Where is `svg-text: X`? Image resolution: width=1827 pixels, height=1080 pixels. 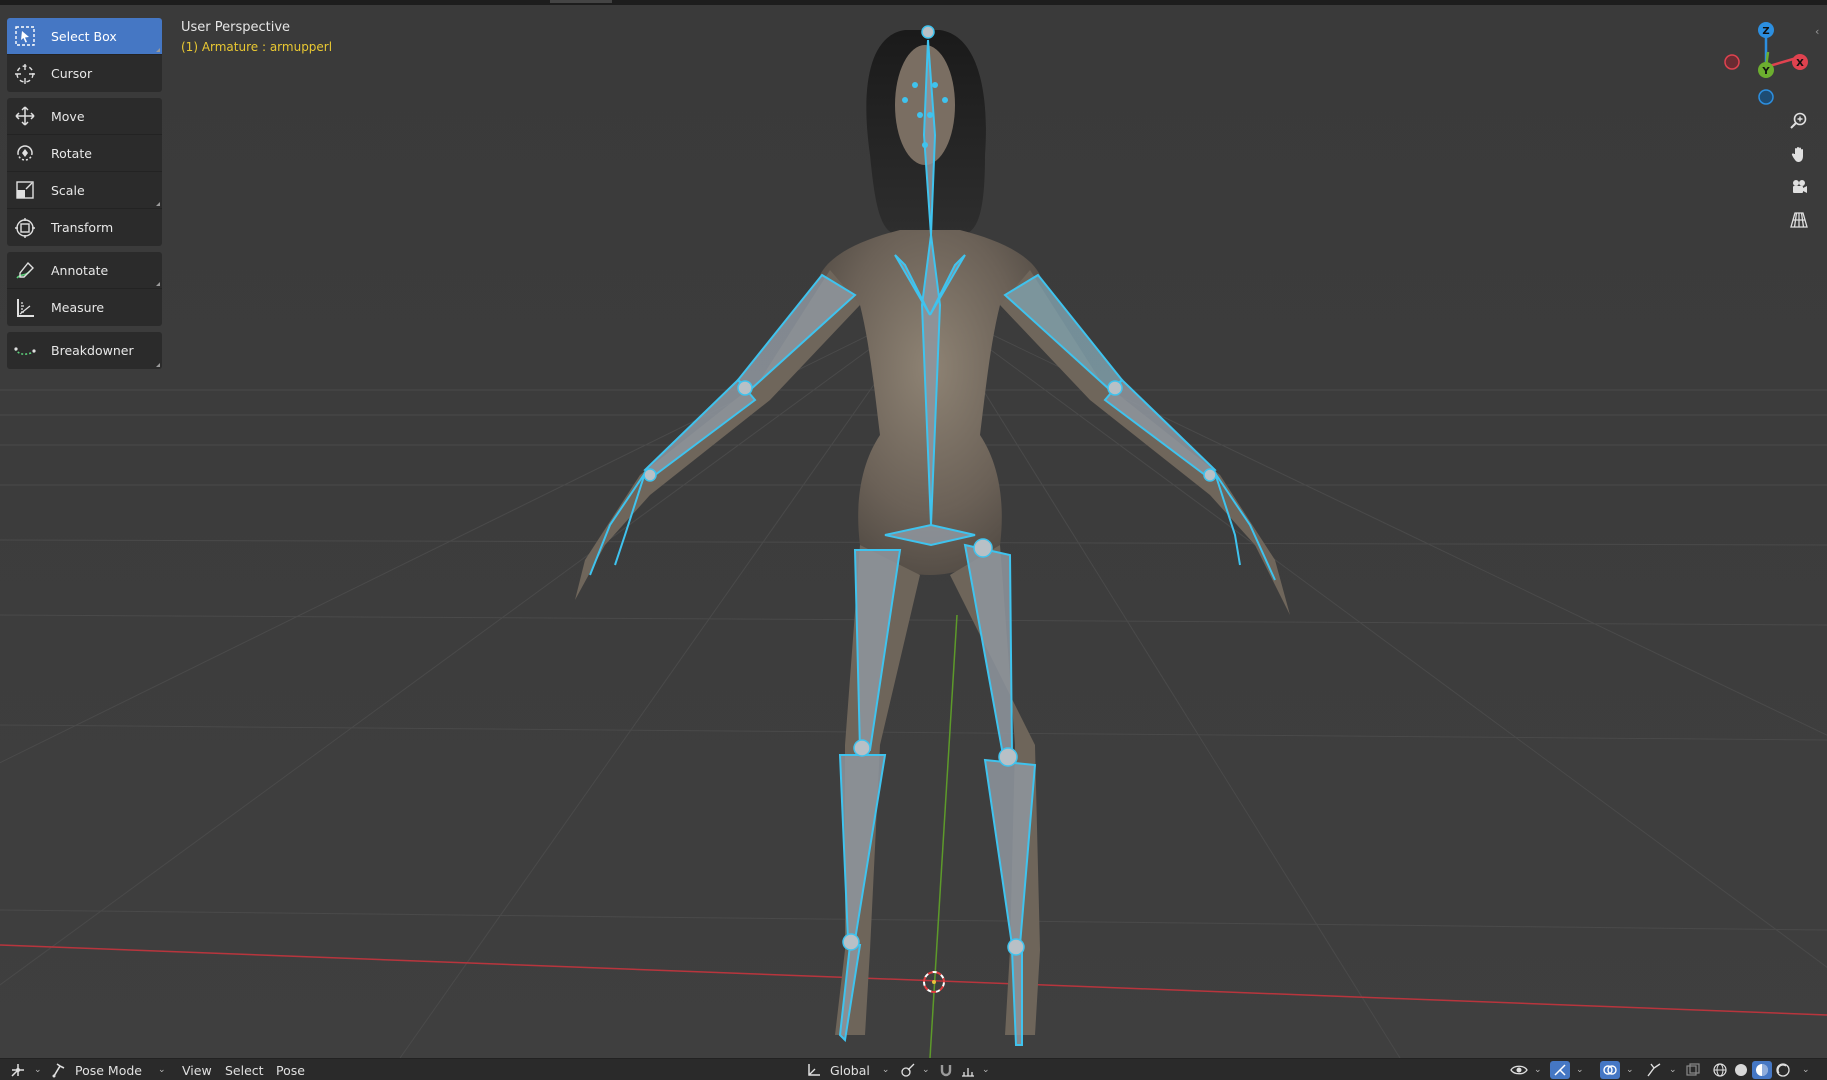
svg-text: X is located at coordinates (1800, 63).